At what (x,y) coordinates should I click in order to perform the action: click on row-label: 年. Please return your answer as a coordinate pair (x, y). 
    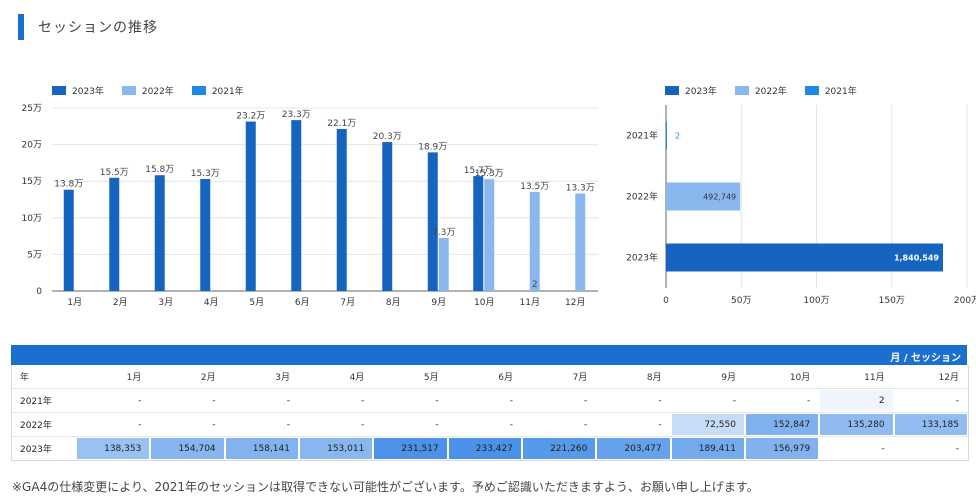
    Looking at the image, I should click on (25, 378).